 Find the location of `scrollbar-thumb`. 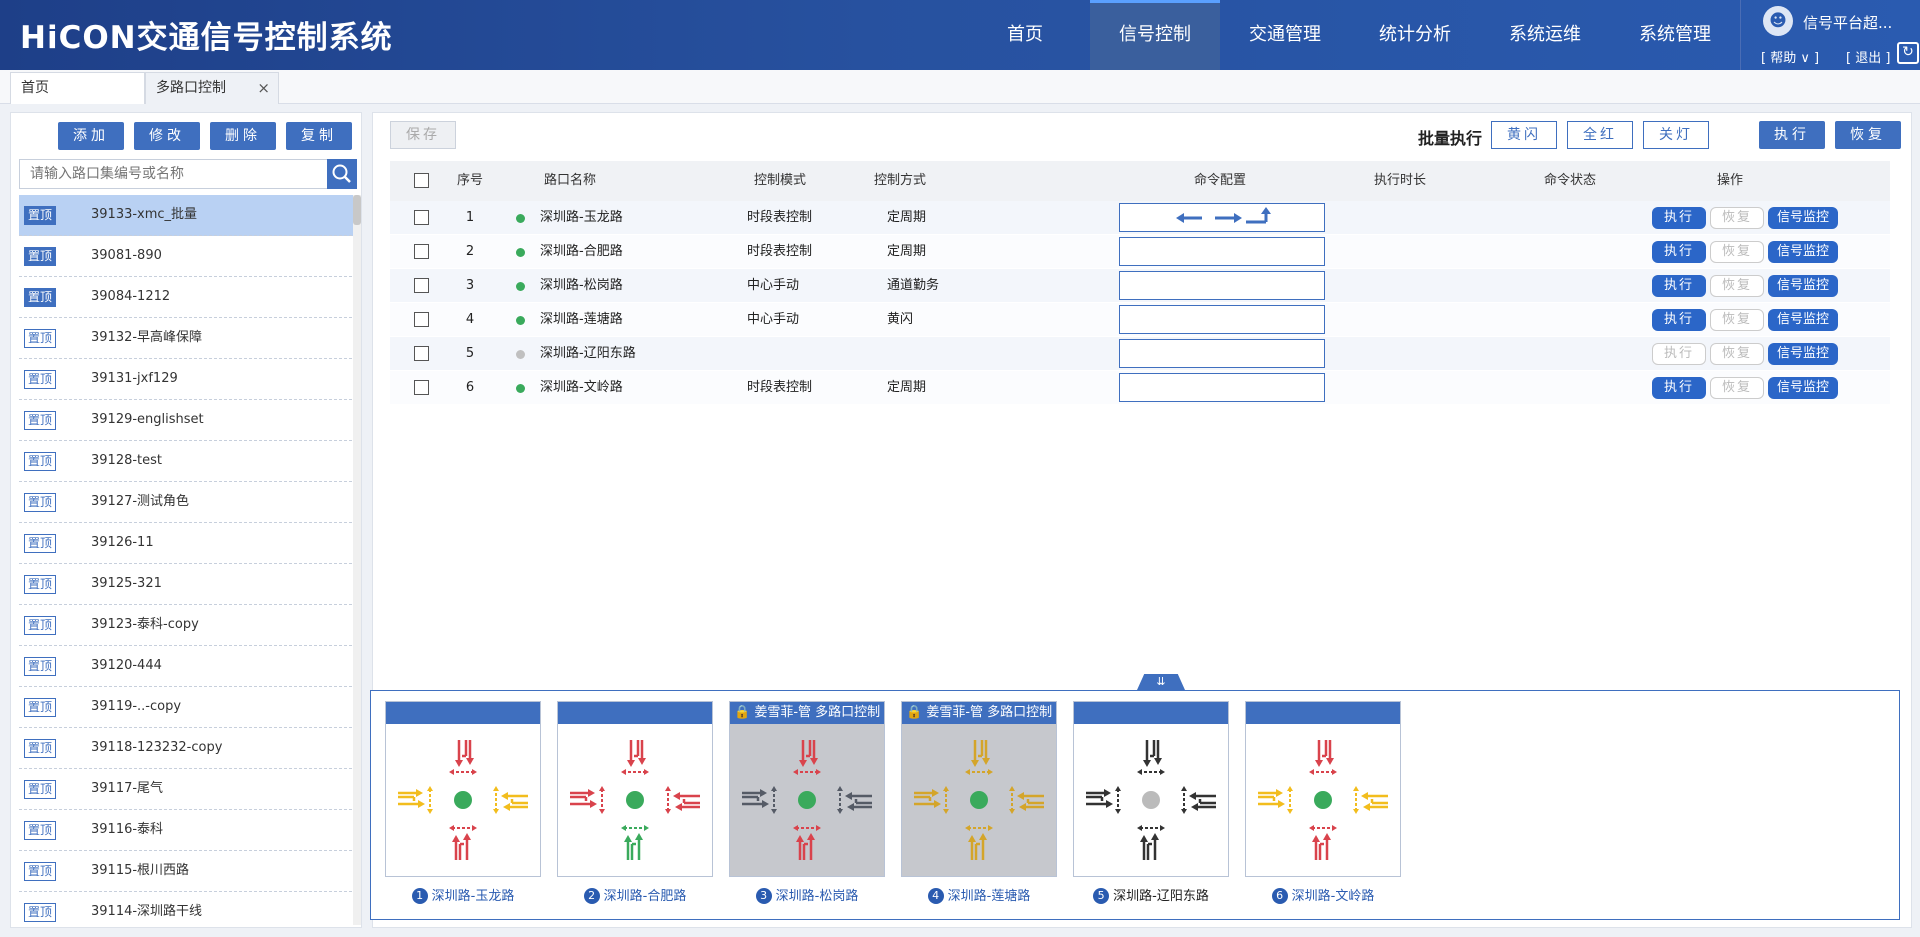

scrollbar-thumb is located at coordinates (357, 210).